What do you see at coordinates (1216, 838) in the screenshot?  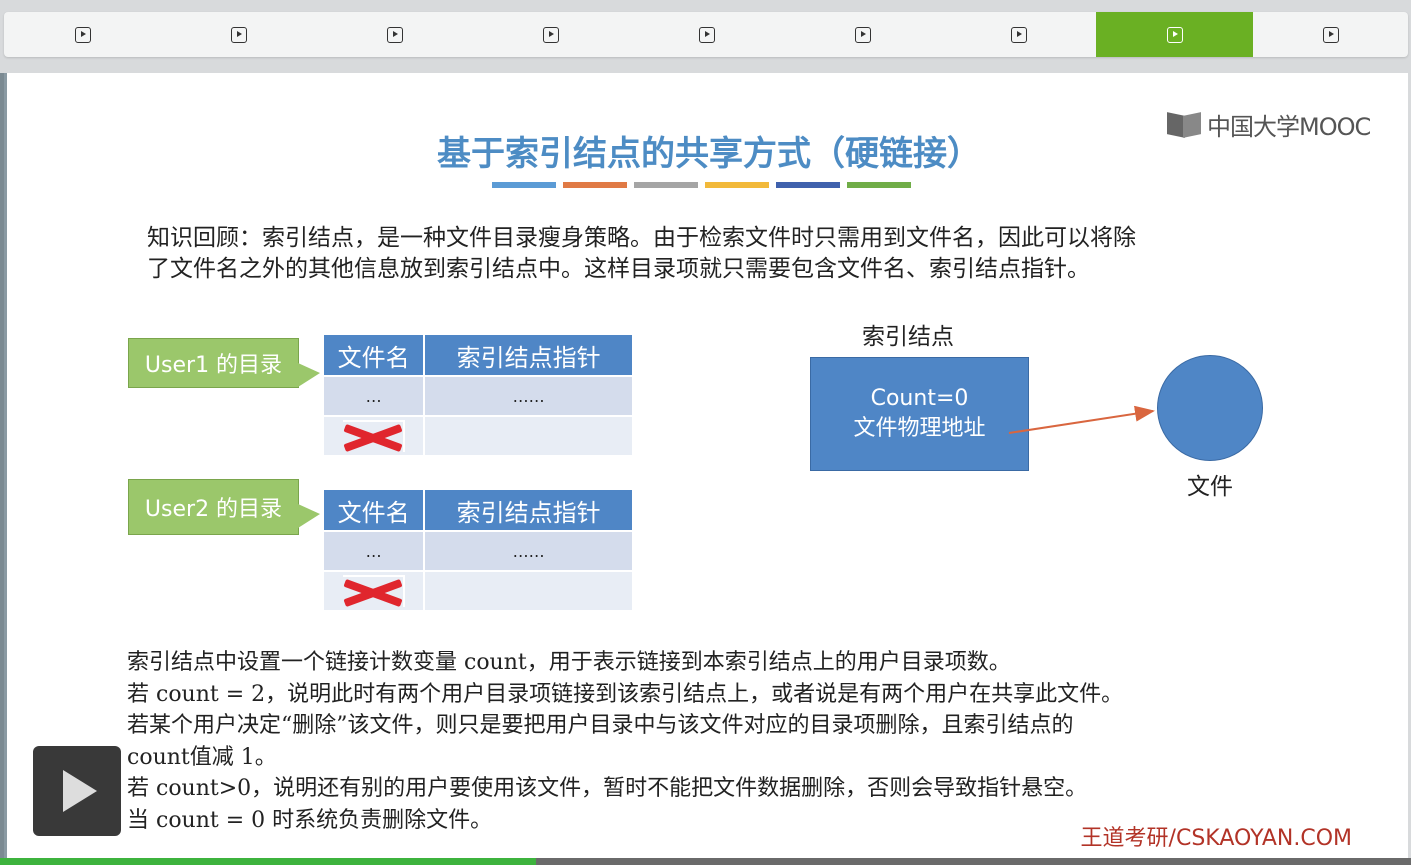 I see `brand-watermark: 王道考研/CSKAOYAN.COM` at bounding box center [1216, 838].